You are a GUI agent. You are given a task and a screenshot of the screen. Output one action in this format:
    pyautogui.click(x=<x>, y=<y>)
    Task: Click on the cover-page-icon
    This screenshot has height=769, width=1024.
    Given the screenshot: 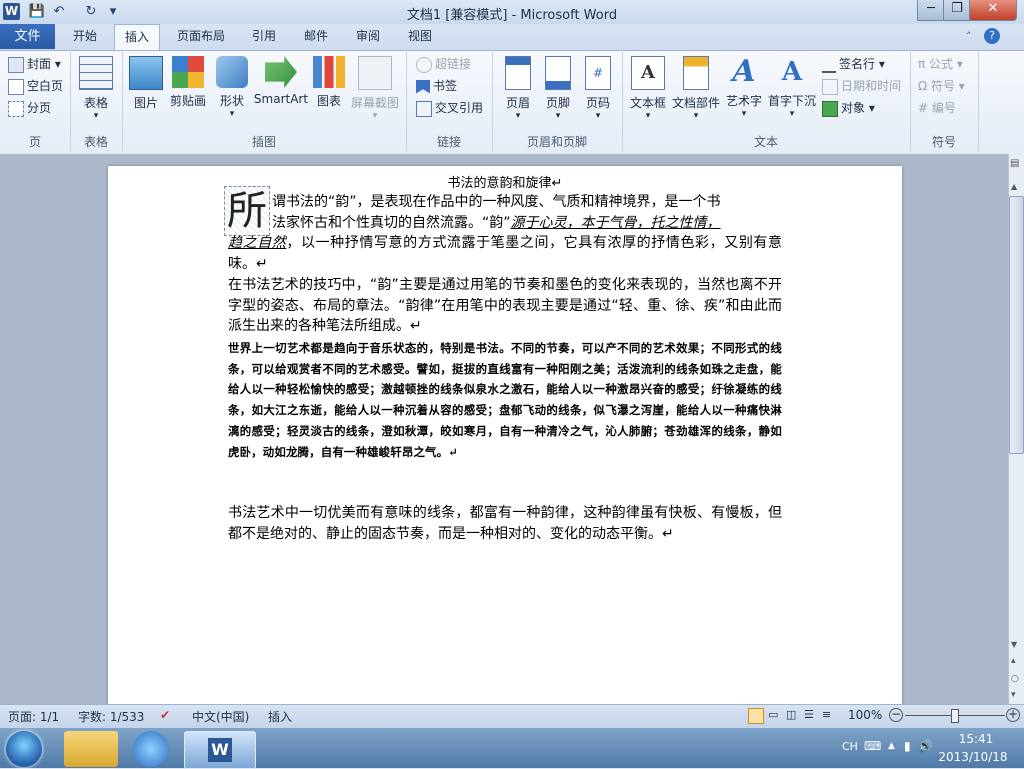 What is the action you would take?
    pyautogui.click(x=16, y=64)
    